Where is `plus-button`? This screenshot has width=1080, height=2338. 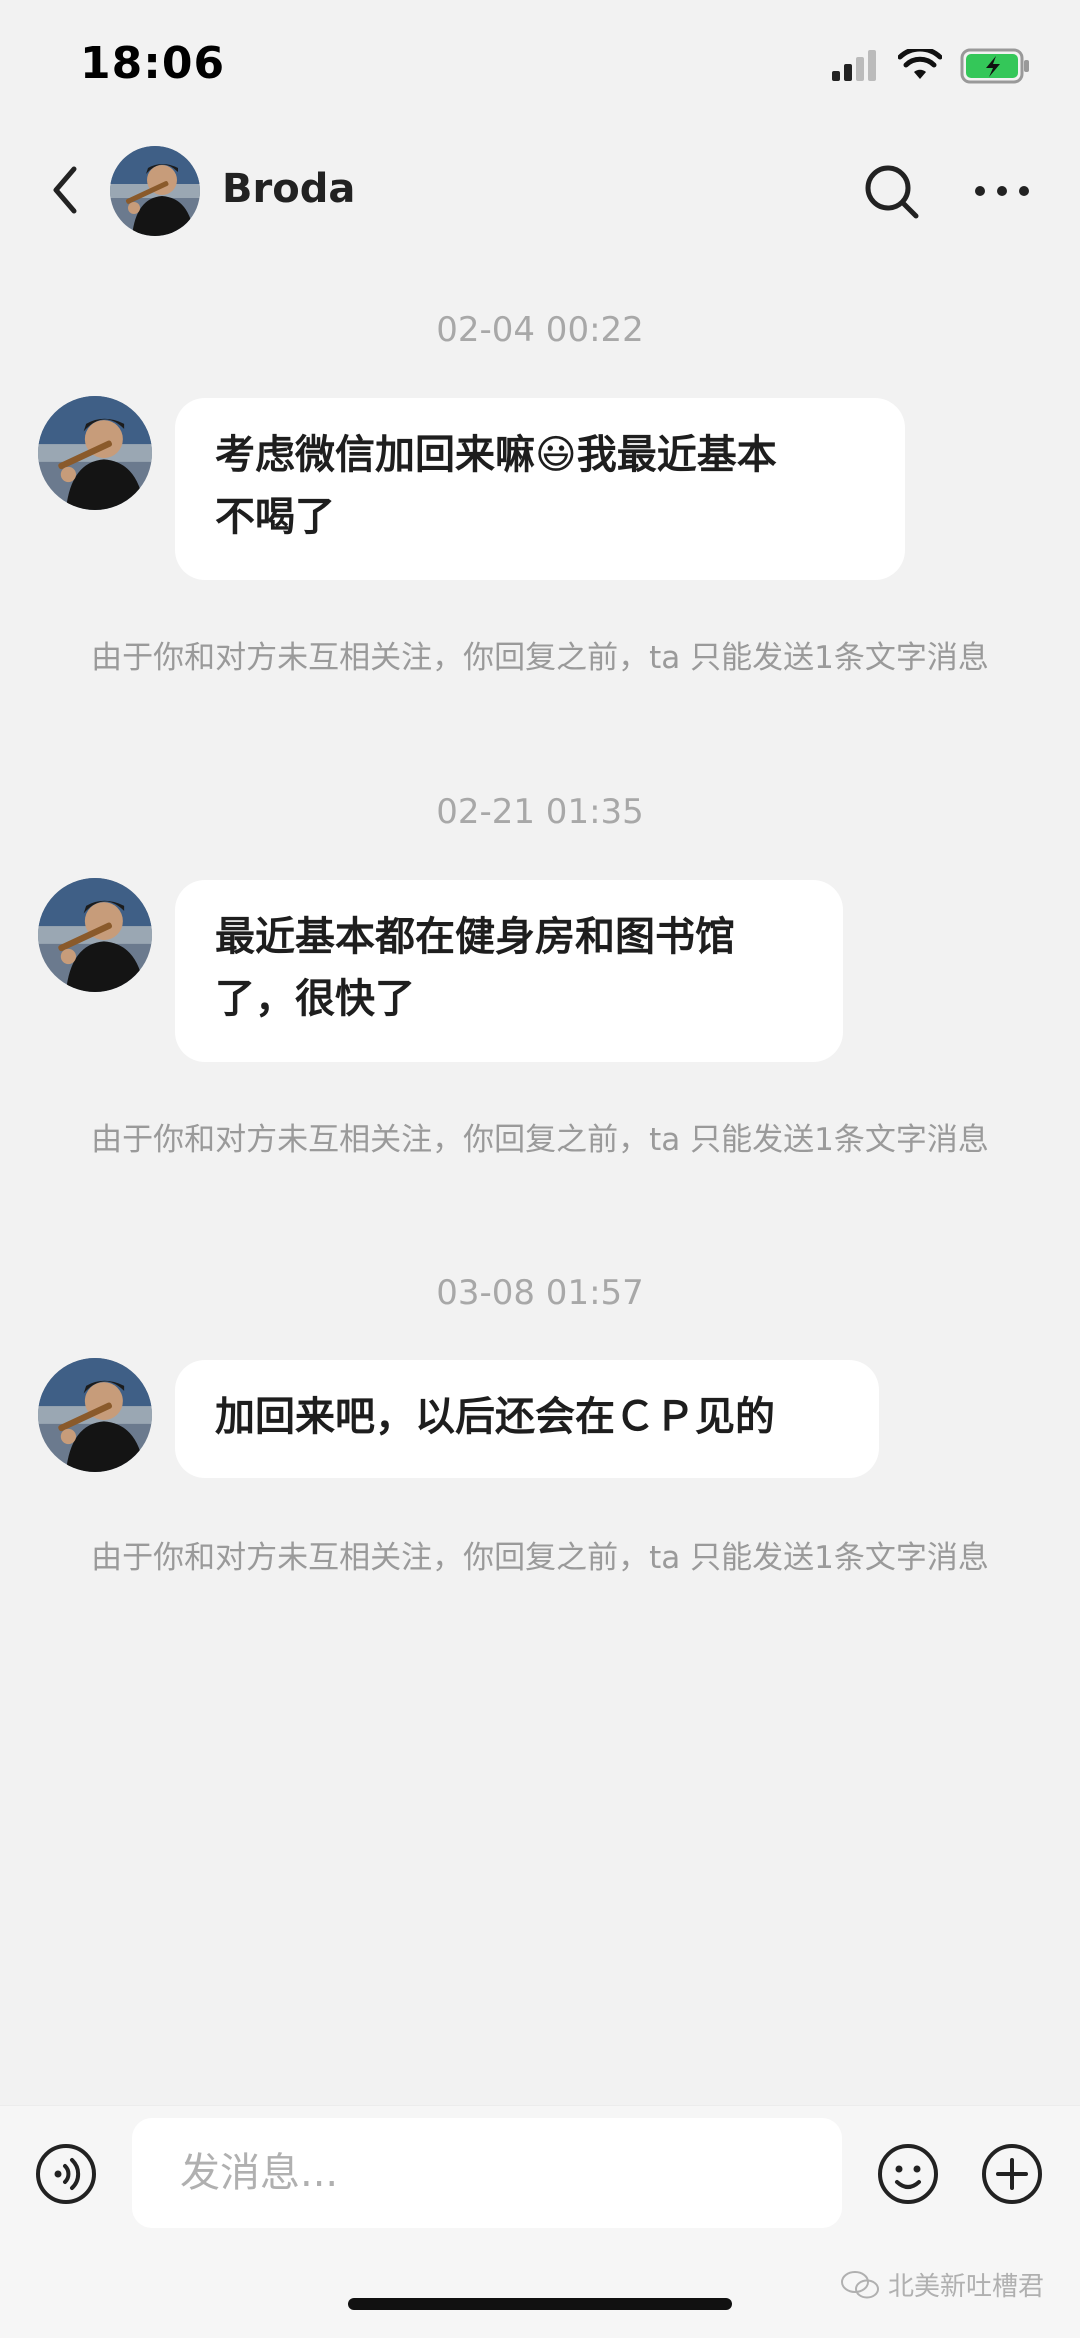 plus-button is located at coordinates (1012, 2174).